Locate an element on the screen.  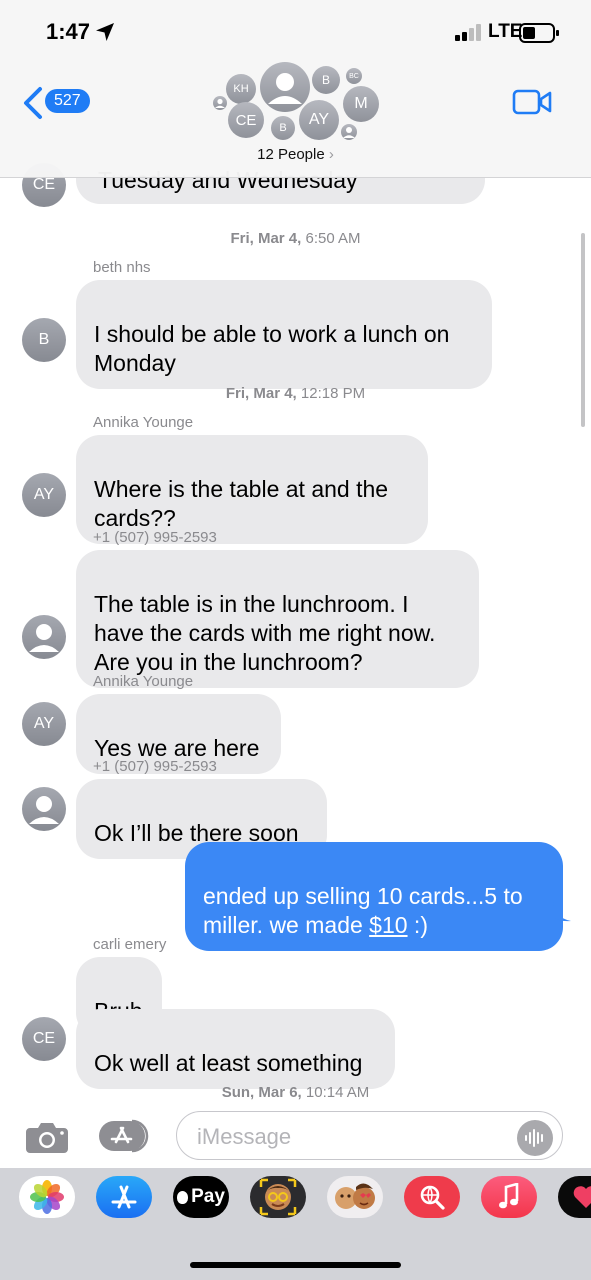
timestamp: Sun, Mar 6, 10:14 AM is located at coordinates (295, 1092).